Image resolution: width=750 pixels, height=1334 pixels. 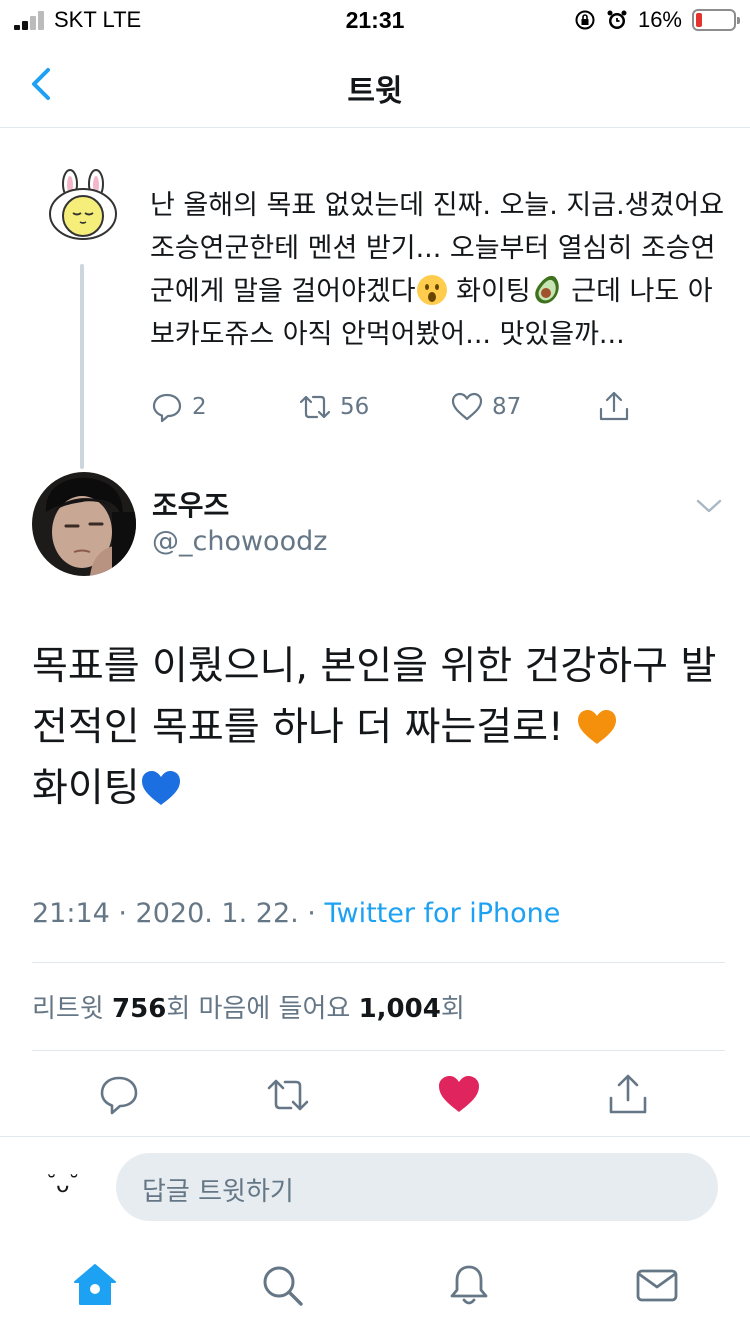 What do you see at coordinates (355, 407) in the screenshot?
I see `parent-retweet-count: 56` at bounding box center [355, 407].